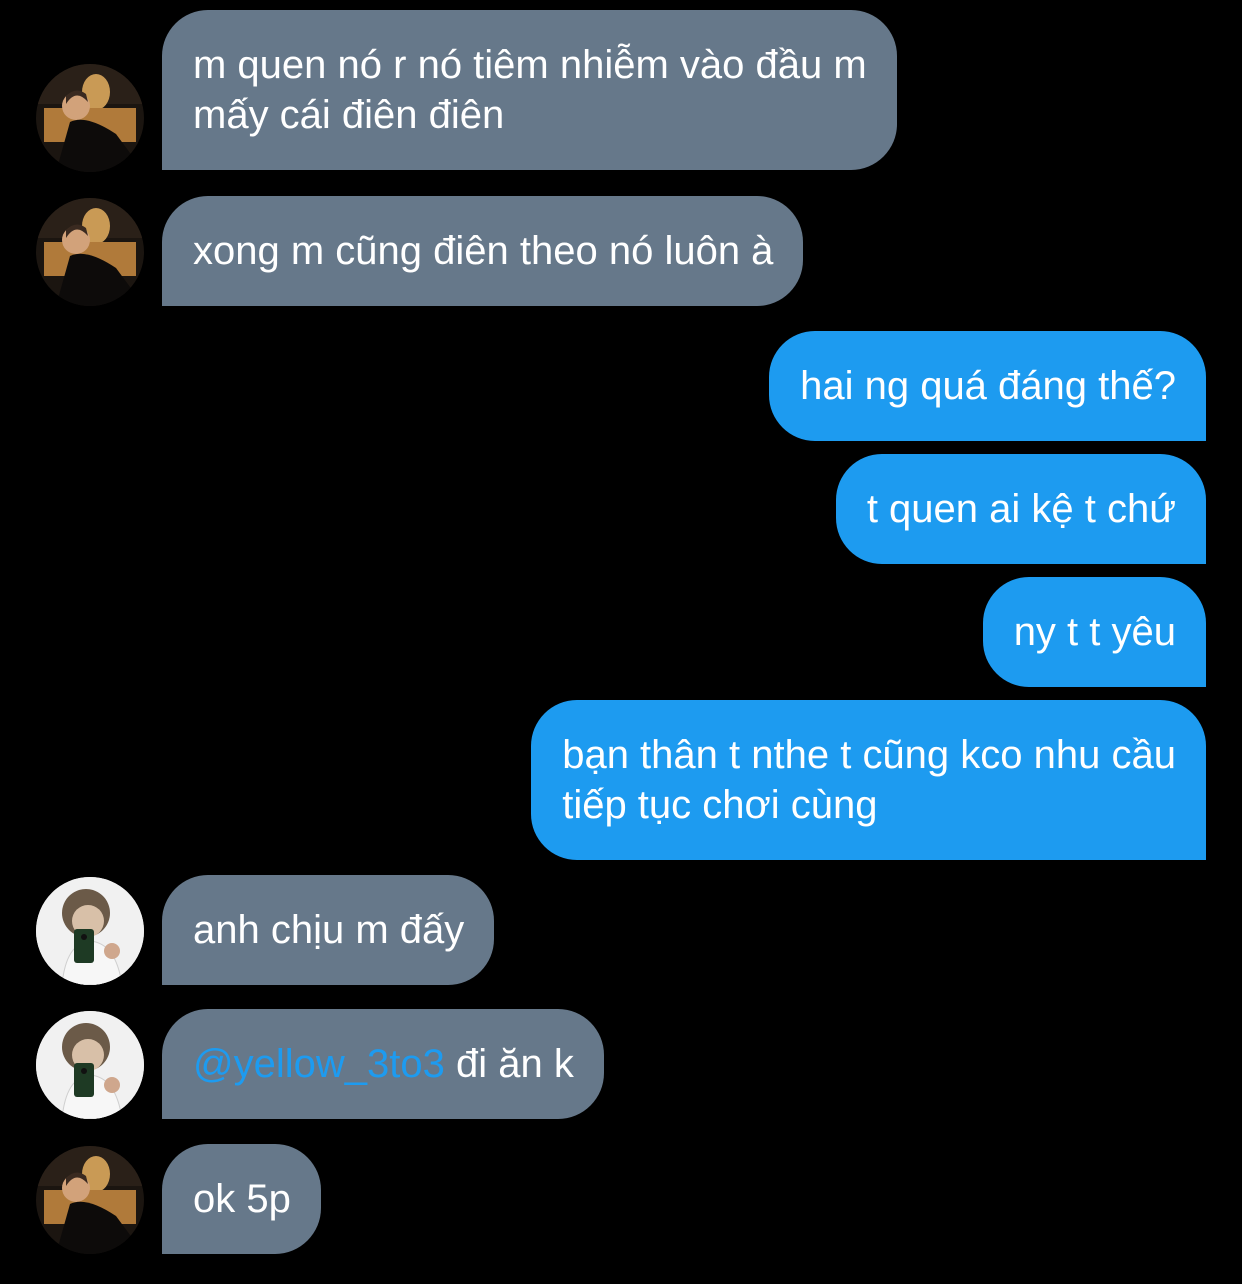 This screenshot has width=1242, height=1284. Describe the element at coordinates (869, 755) in the screenshot. I see `message-text-line: bạn thân t nthe t cũng kco nhu cầu` at that location.